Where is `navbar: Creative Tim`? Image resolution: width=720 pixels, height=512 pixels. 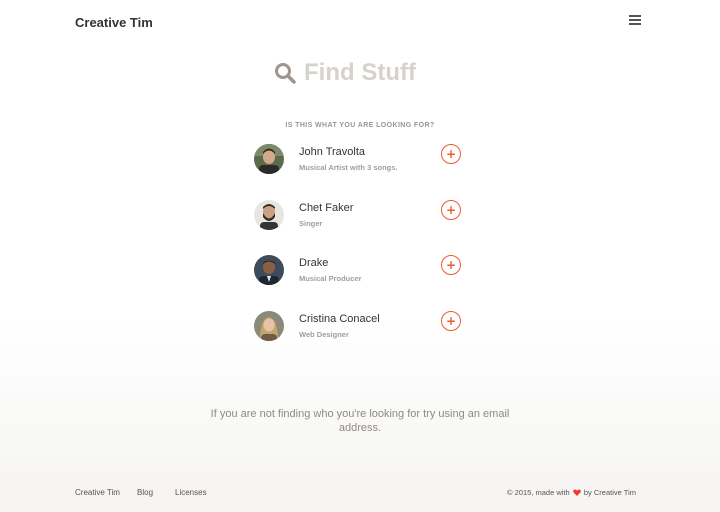
navbar: Creative Tim is located at coordinates (360, 22).